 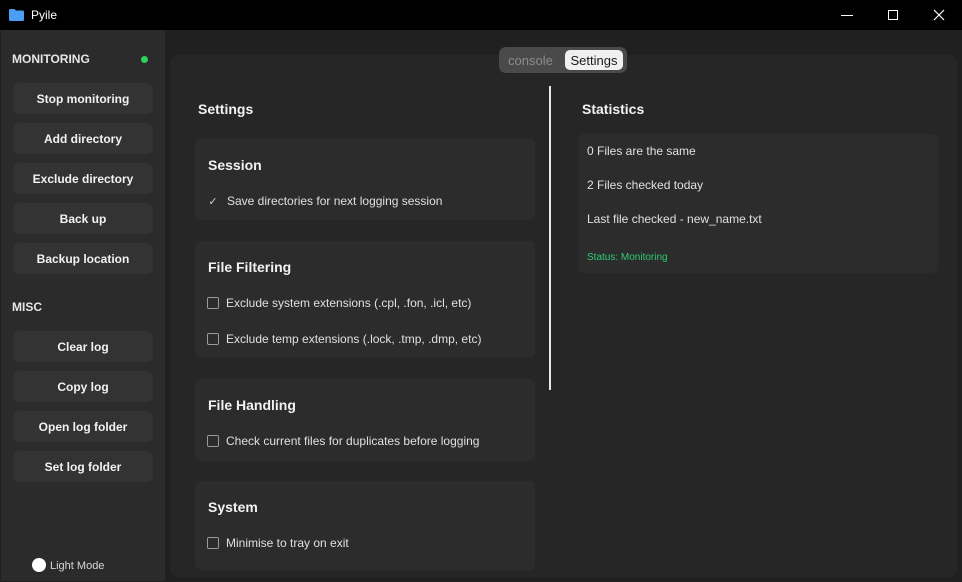 I want to click on close-icon, so click(x=939, y=15).